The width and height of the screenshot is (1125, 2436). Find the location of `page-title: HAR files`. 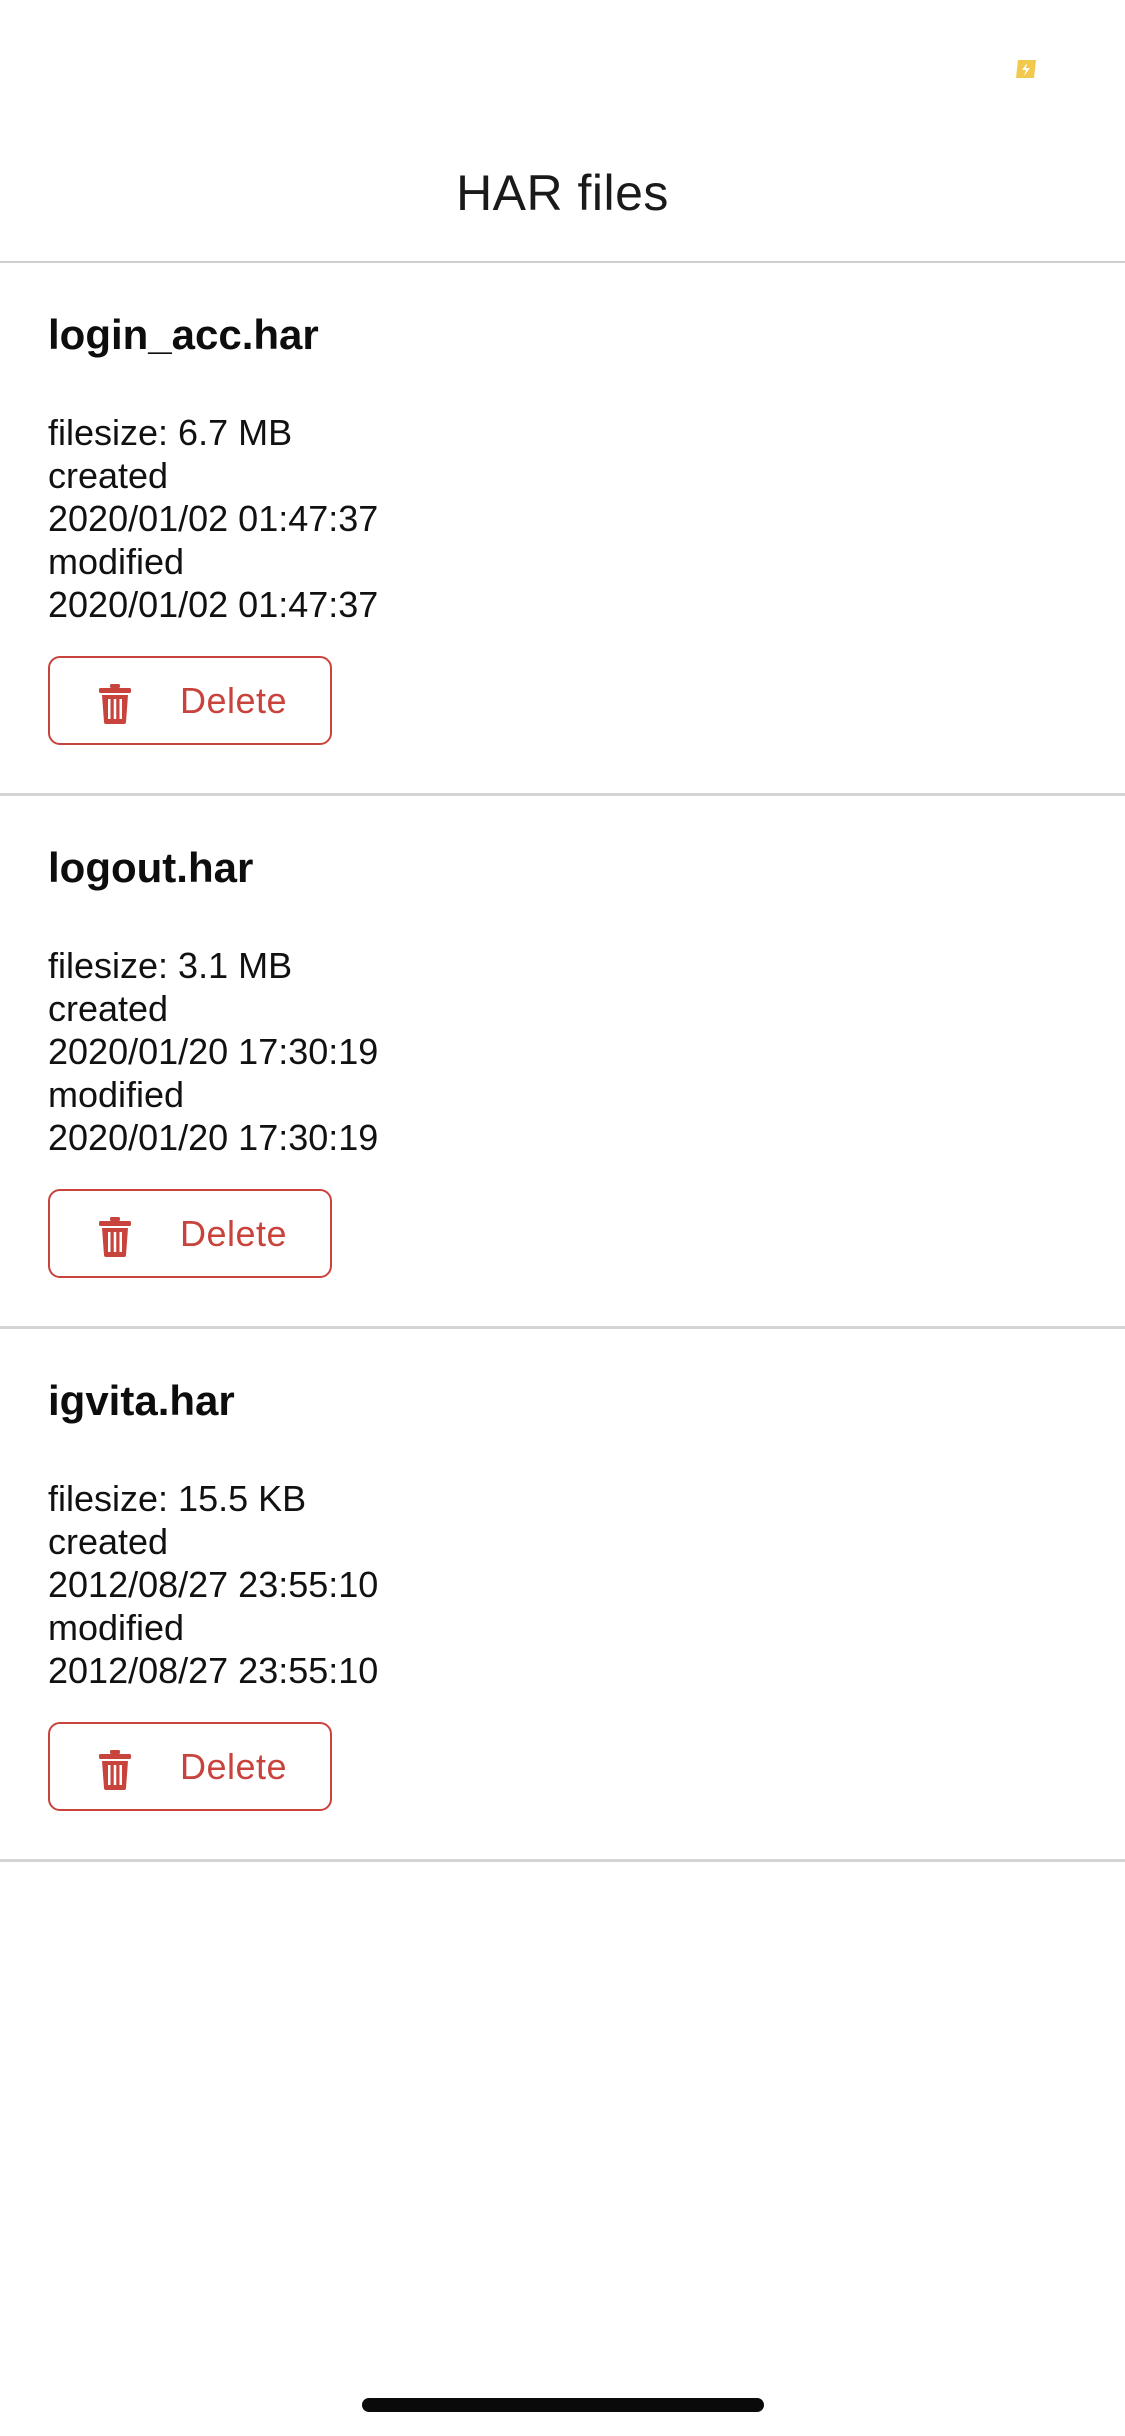

page-title: HAR files is located at coordinates (562, 193).